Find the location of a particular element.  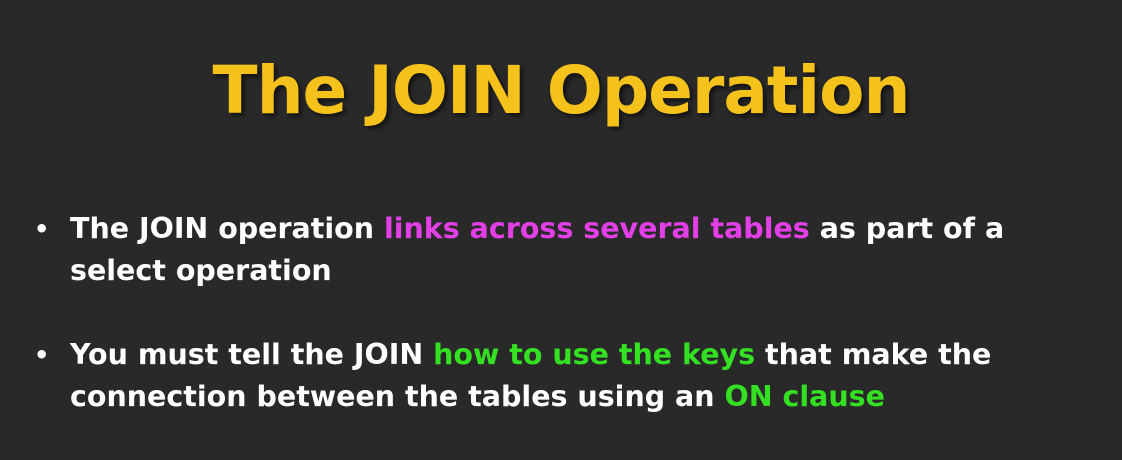

bullet-text-start: You must tell the JOIN is located at coordinates (252, 354).